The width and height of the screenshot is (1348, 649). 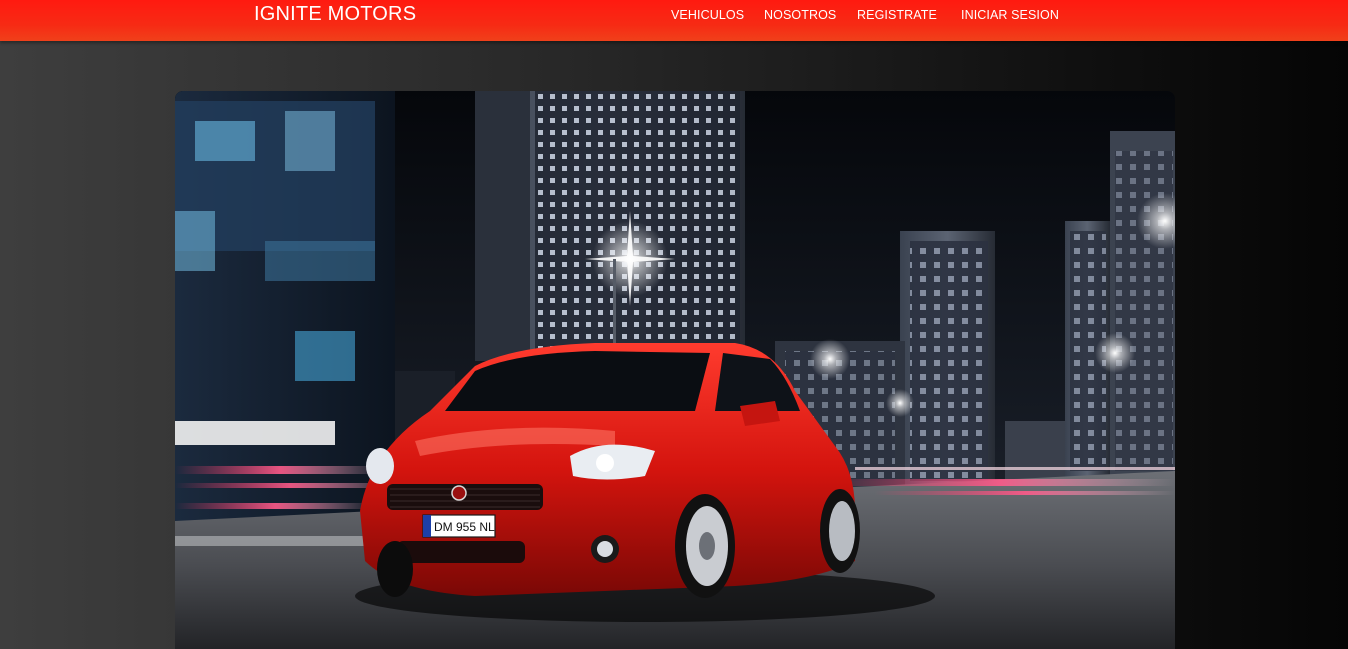 I want to click on license-plate-text: DM 955 NL, so click(x=464, y=527).